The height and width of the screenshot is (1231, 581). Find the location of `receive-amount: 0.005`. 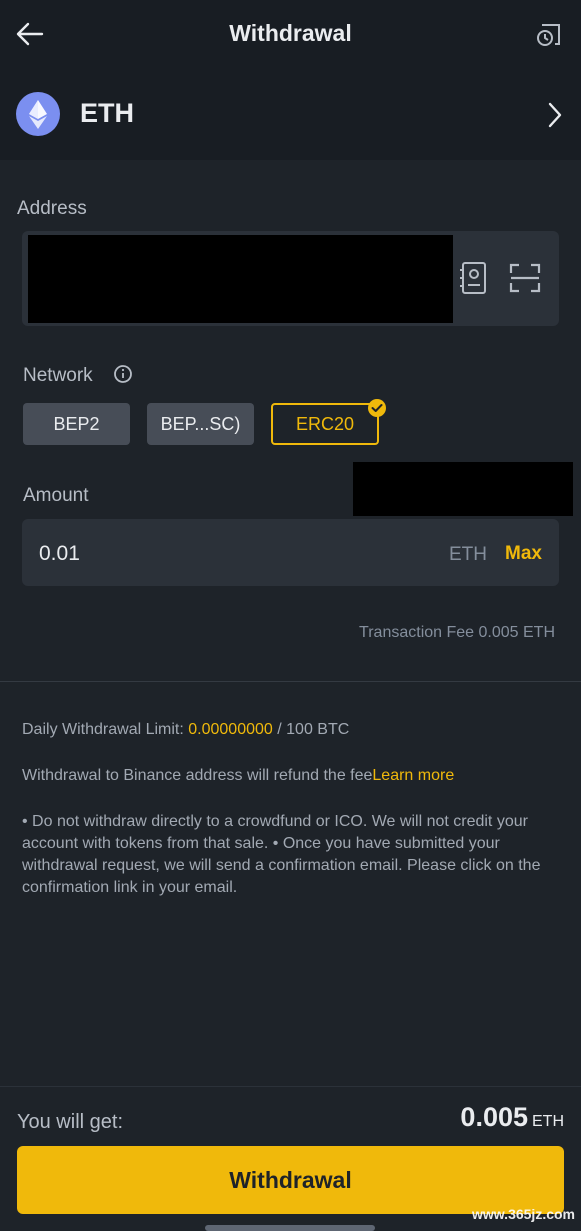

receive-amount: 0.005 is located at coordinates (494, 1117).